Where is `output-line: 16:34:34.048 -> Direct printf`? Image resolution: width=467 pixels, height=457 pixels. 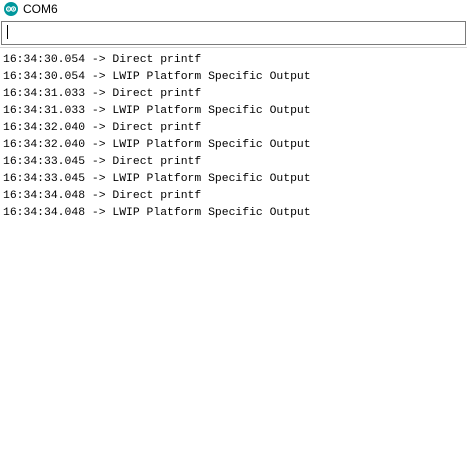 output-line: 16:34:34.048 -> Direct printf is located at coordinates (102, 196).